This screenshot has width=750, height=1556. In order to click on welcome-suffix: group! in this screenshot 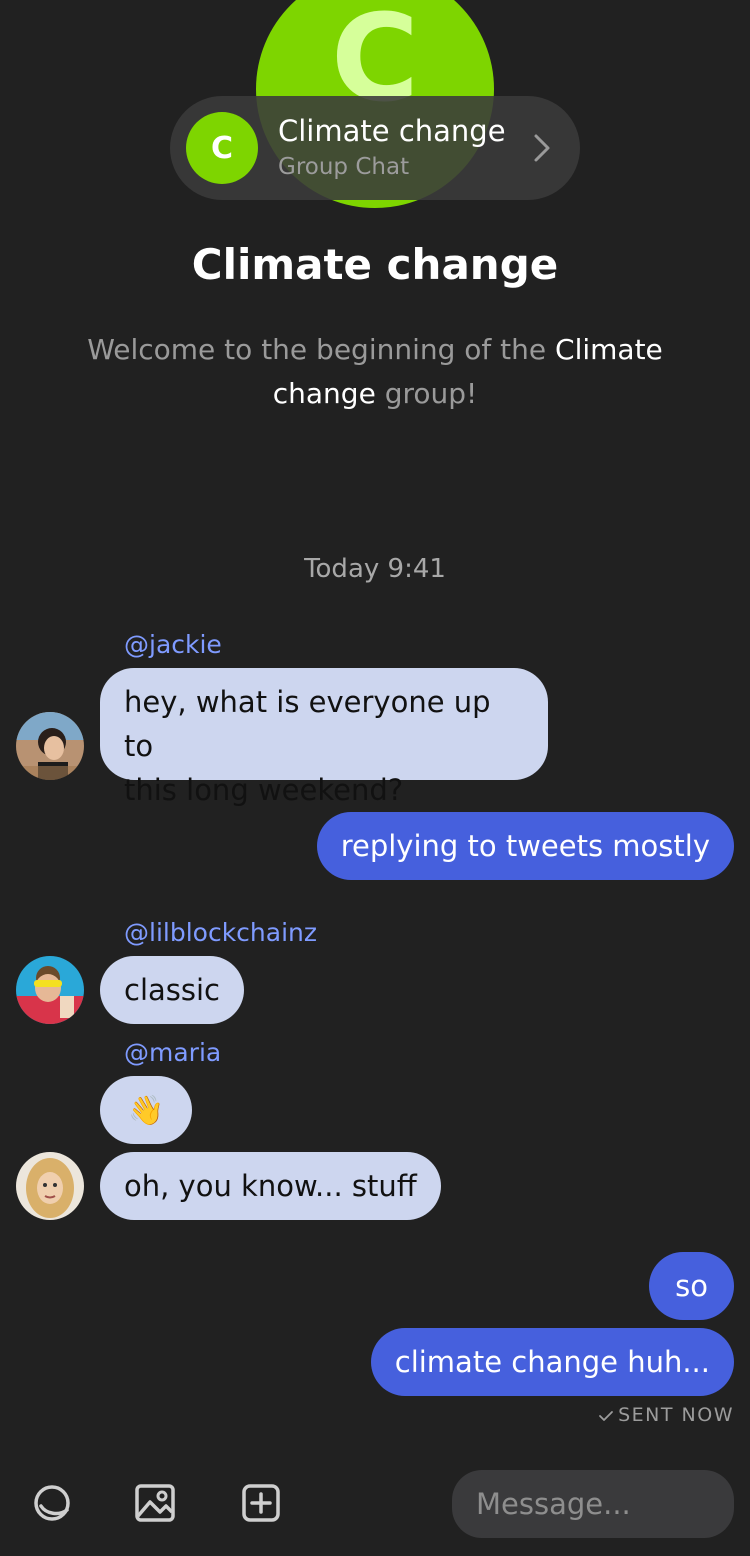, I will do `click(426, 393)`.